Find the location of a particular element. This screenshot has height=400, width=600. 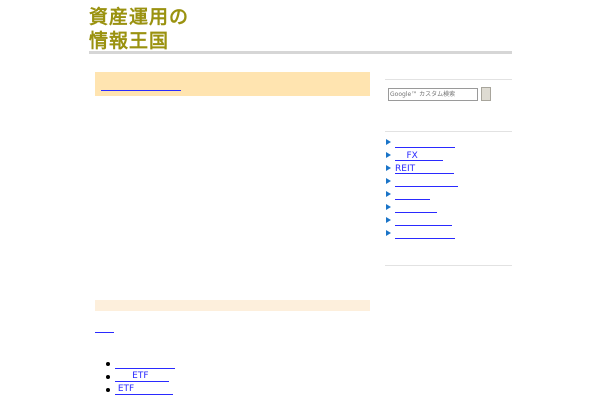

banner-link is located at coordinates (141, 85).